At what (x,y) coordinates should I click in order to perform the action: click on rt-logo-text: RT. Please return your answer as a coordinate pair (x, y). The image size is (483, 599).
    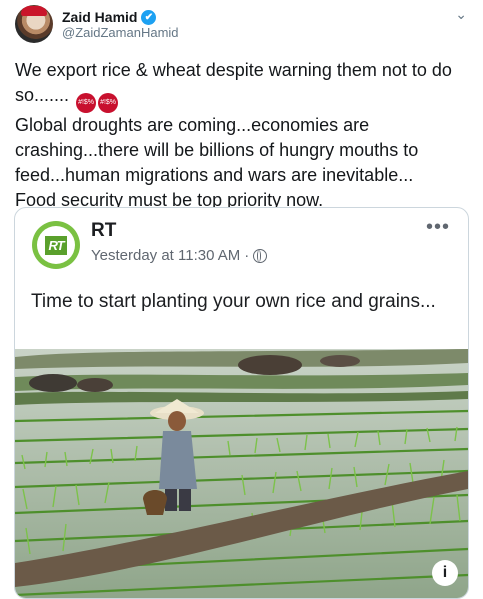
    Looking at the image, I should click on (56, 245).